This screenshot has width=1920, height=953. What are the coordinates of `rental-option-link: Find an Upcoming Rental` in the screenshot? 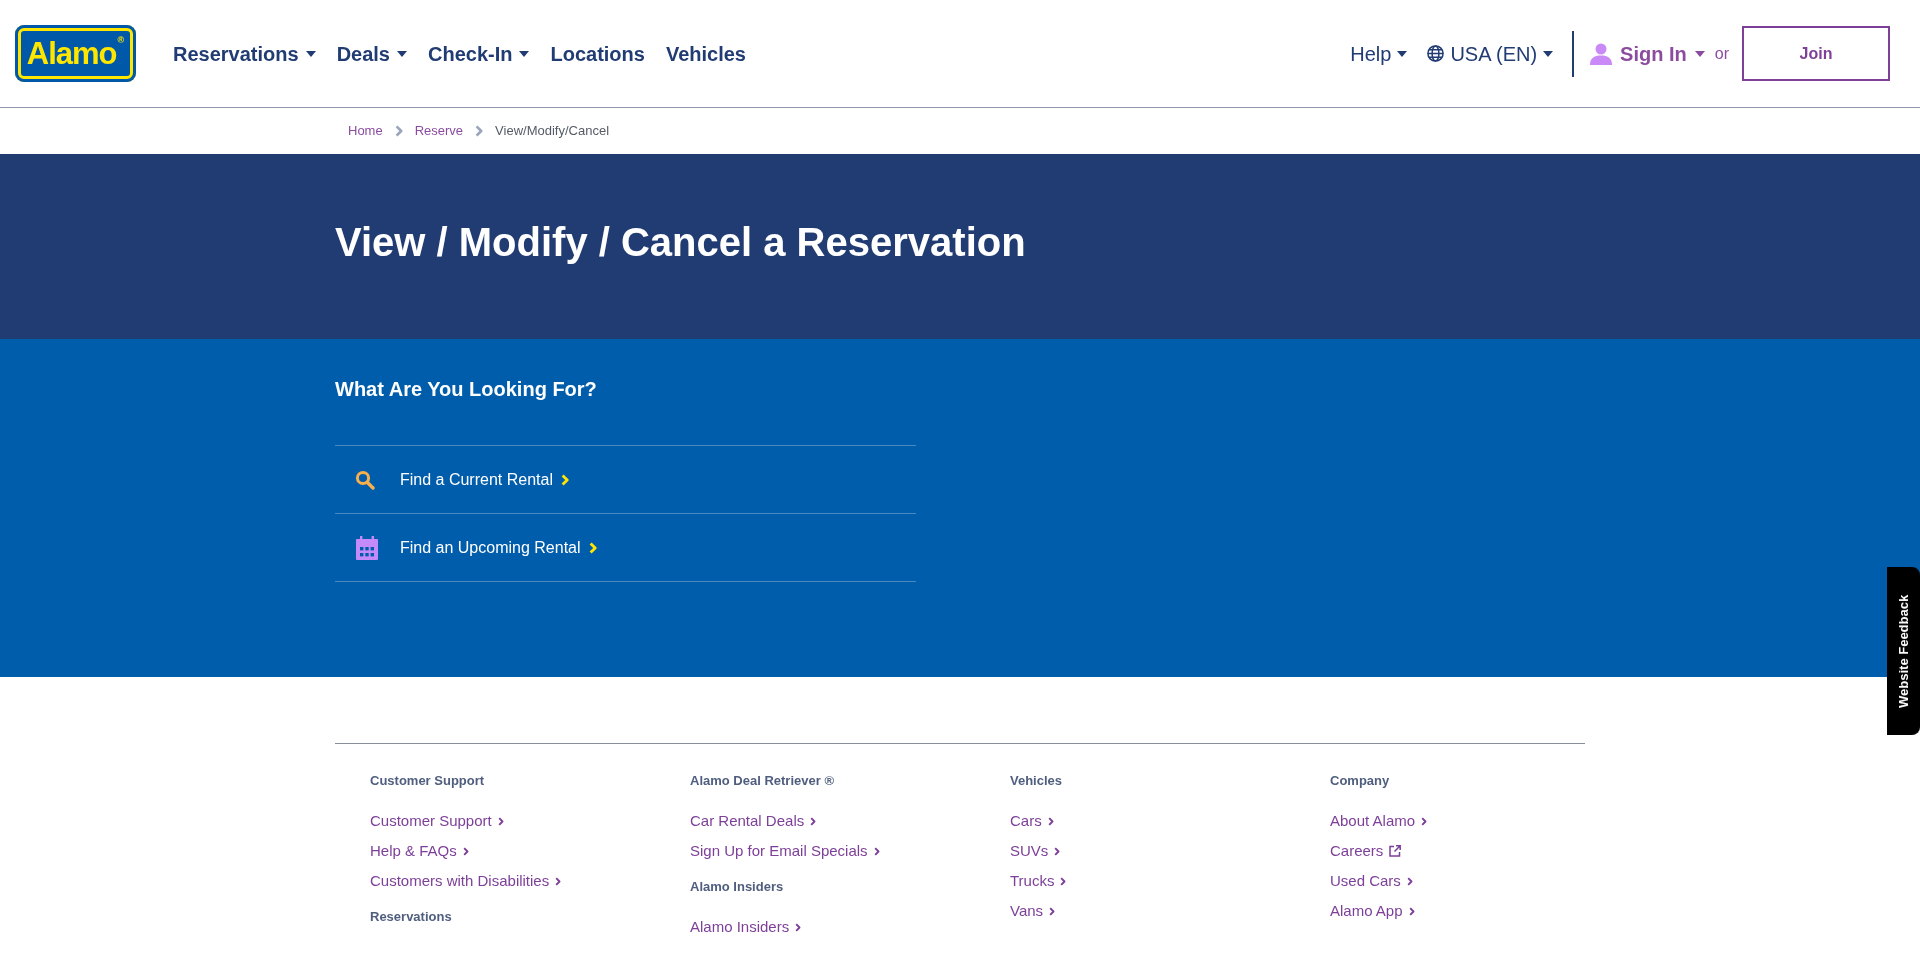 It's located at (625, 547).